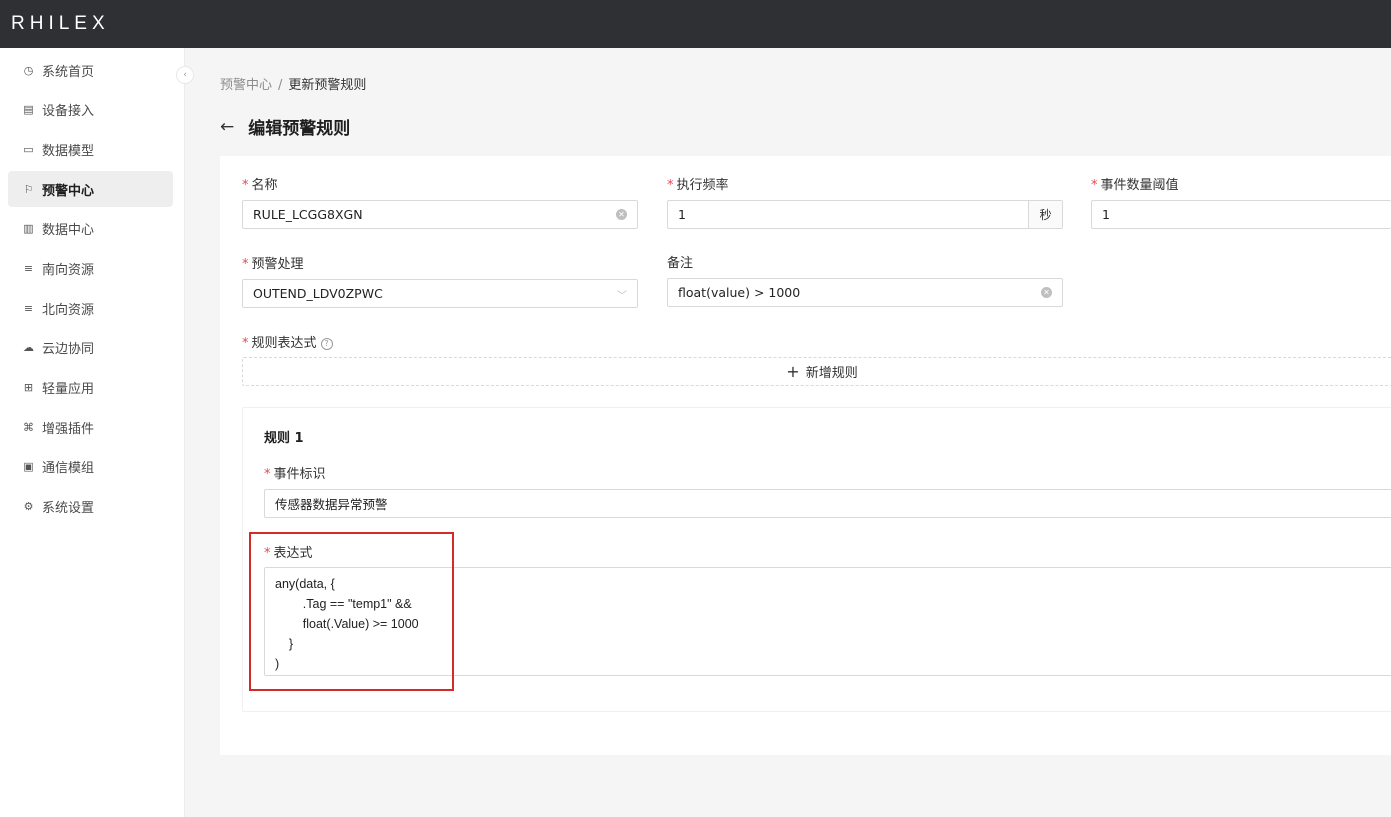  Describe the element at coordinates (1241, 214) in the screenshot. I see `threshold-input: 1` at that location.